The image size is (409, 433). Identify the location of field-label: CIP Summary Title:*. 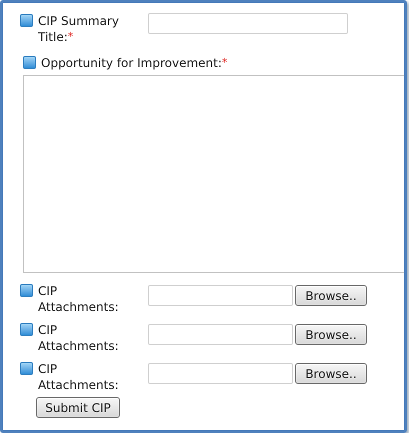
(79, 29).